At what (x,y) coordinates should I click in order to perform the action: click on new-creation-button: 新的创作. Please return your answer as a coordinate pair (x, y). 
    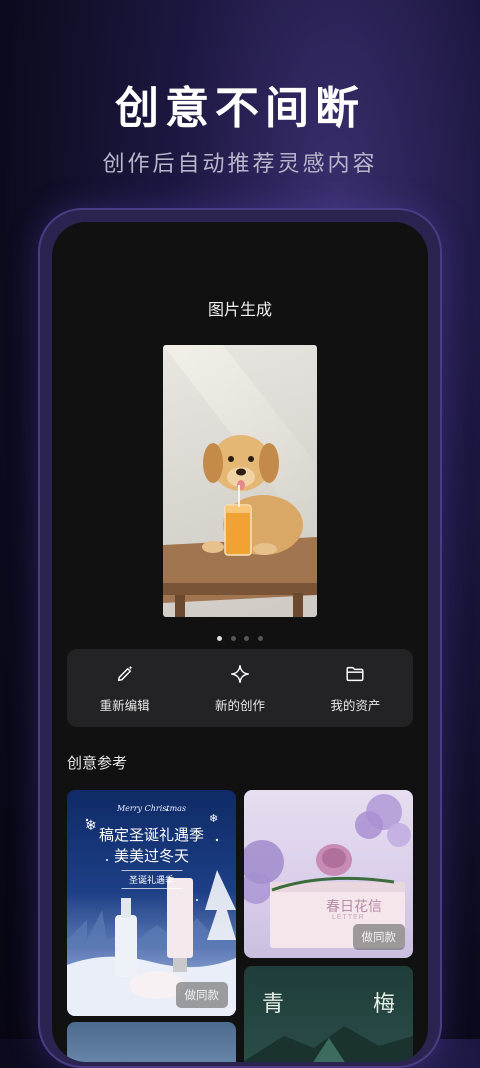
    Looking at the image, I should click on (239, 688).